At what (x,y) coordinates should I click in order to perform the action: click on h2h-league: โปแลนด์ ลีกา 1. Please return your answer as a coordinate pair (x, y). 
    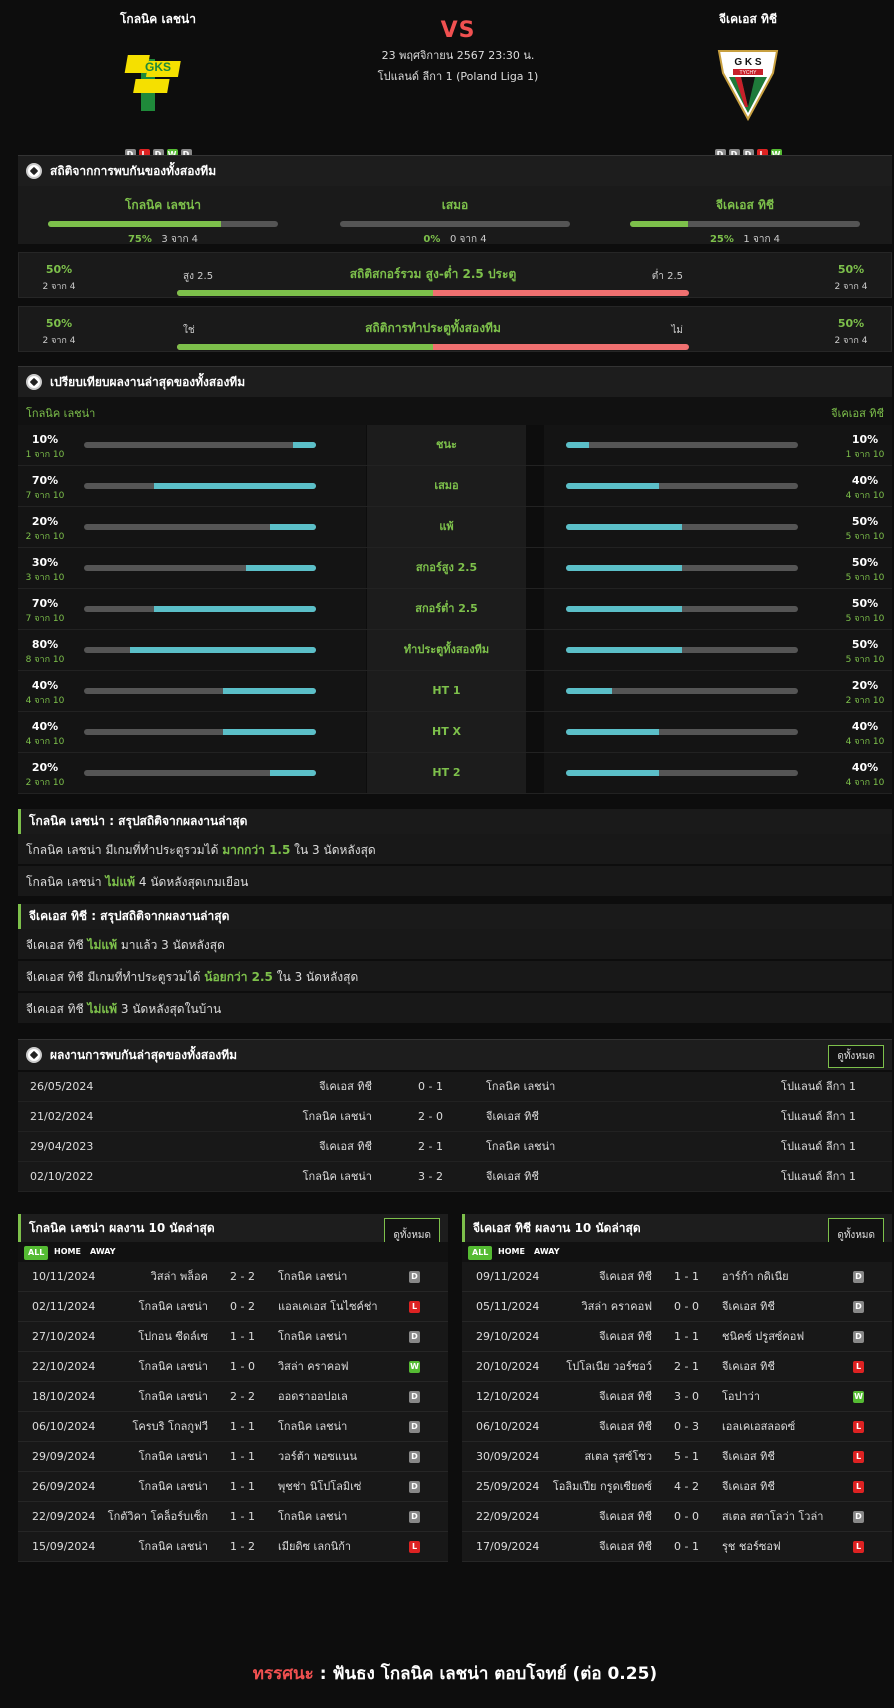
    Looking at the image, I should click on (818, 1086).